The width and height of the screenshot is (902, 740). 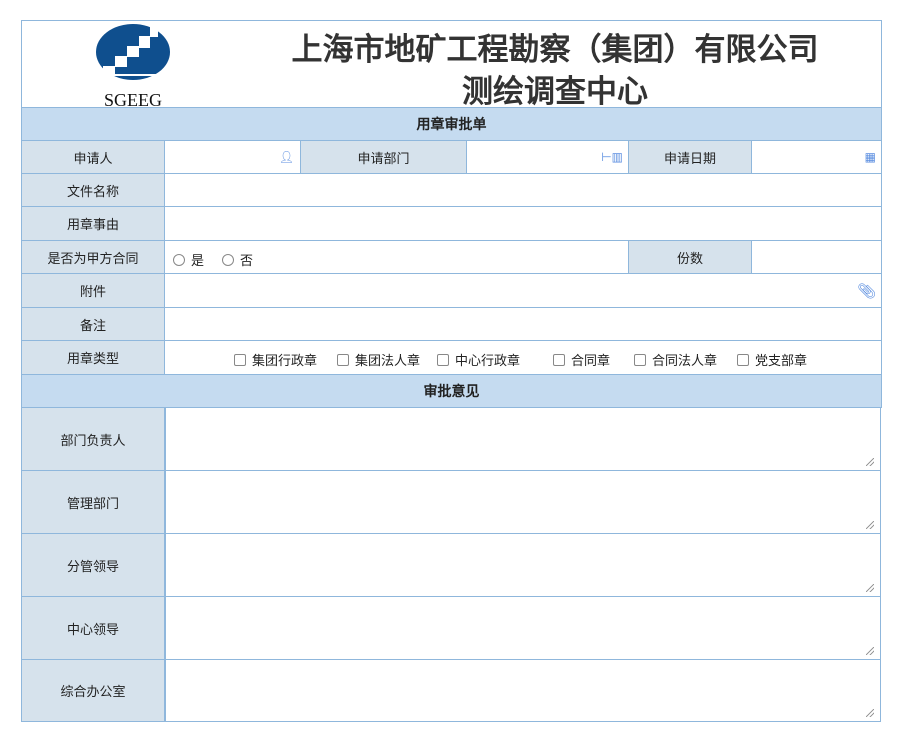 What do you see at coordinates (286, 157) in the screenshot?
I see `user-icon: 👤︎` at bounding box center [286, 157].